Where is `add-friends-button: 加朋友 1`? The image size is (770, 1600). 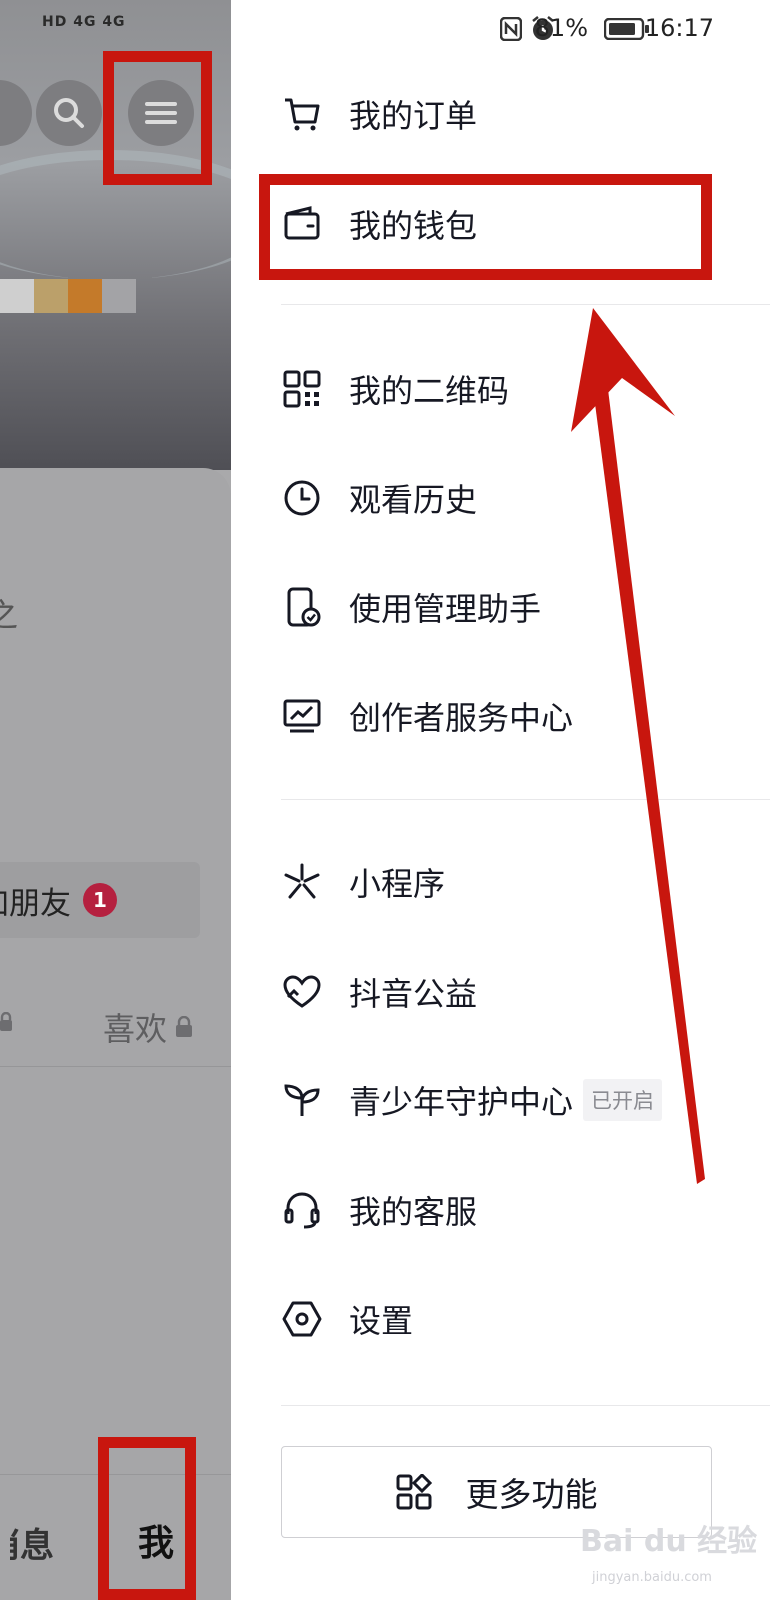 add-friends-button: 加朋友 1 is located at coordinates (100, 900).